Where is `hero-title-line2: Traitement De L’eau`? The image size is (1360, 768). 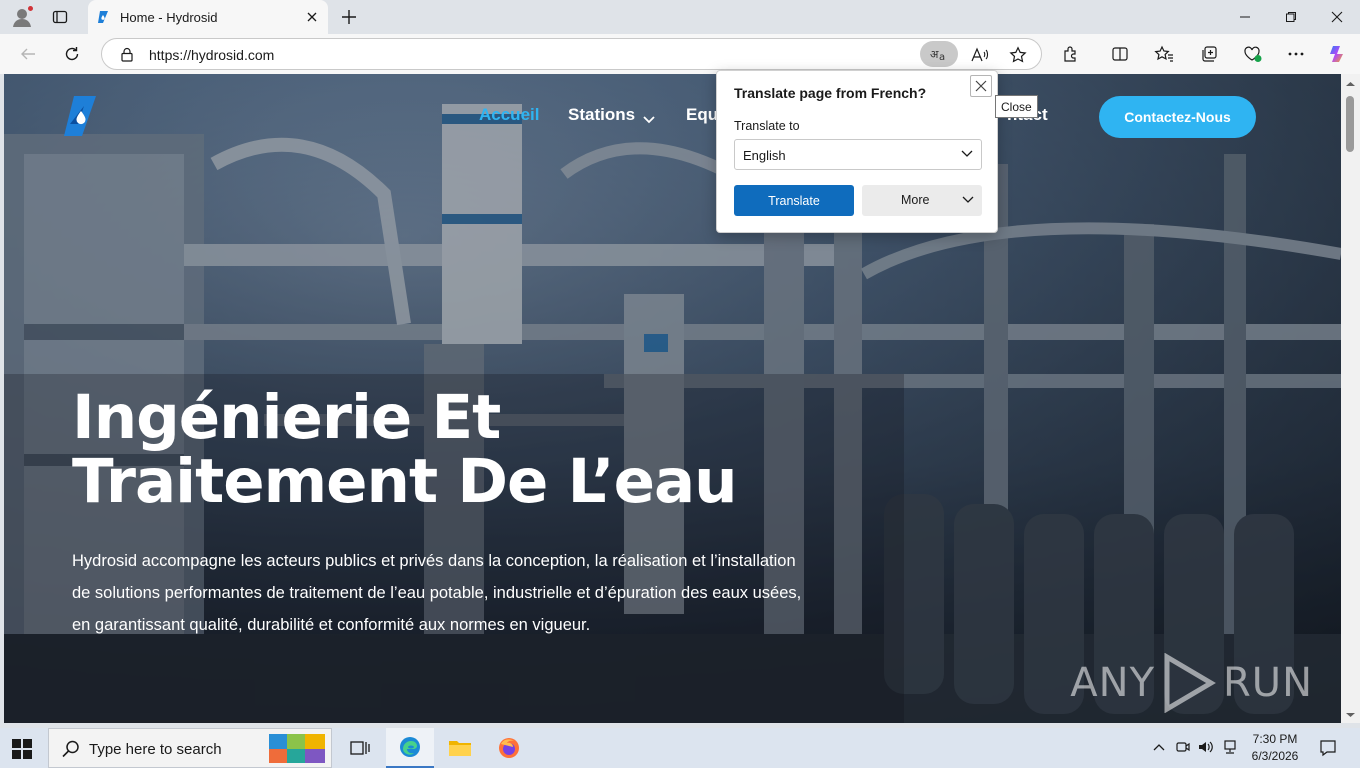 hero-title-line2: Traitement De L’eau is located at coordinates (405, 481).